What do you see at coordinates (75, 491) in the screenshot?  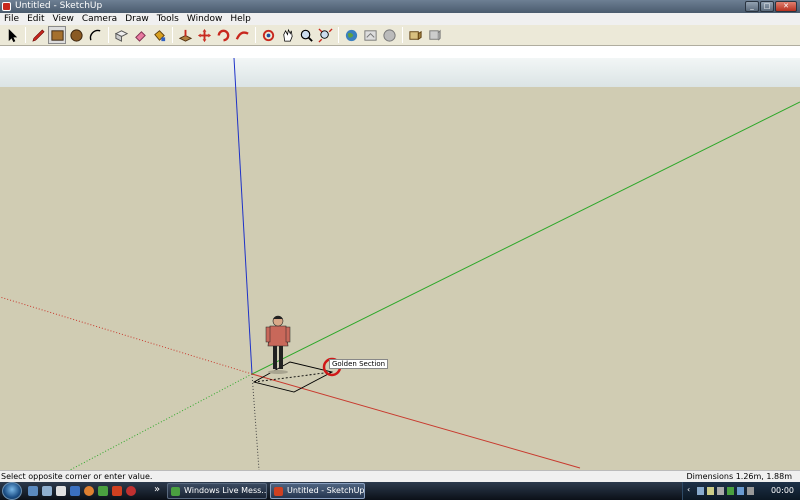 I see `ie-icon` at bounding box center [75, 491].